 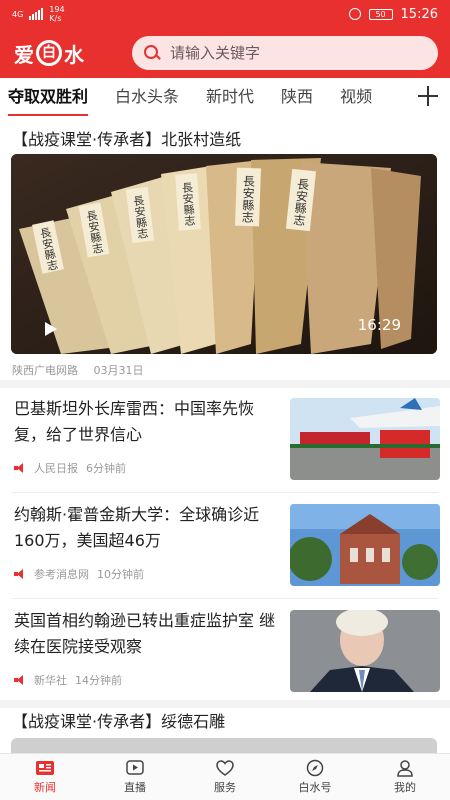 What do you see at coordinates (428, 96) in the screenshot?
I see `add-channel-icon` at bounding box center [428, 96].